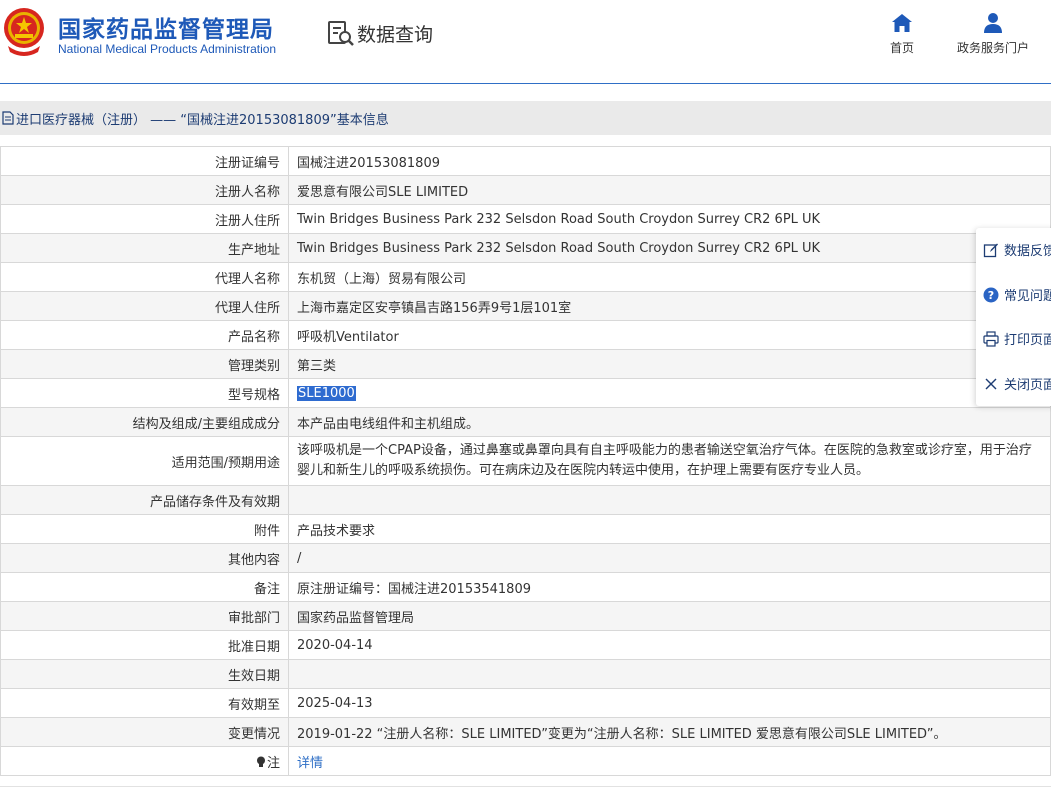 This screenshot has width=1051, height=792. Describe the element at coordinates (669, 761) in the screenshot. I see `field-value: 详情` at that location.